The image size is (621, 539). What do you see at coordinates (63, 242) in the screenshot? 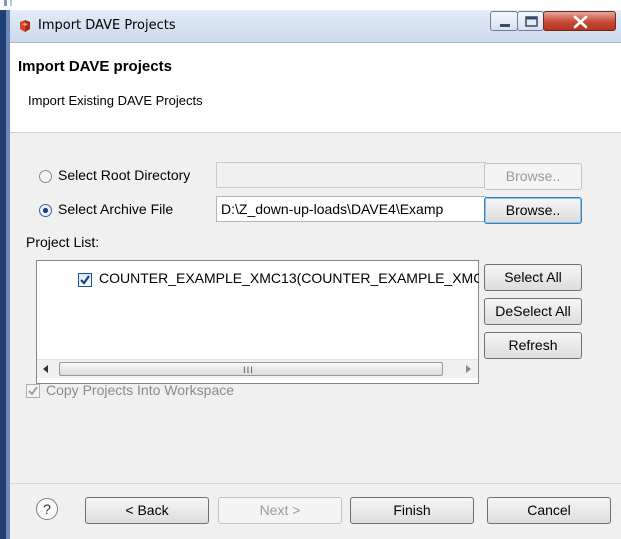
I see `project-list-label: Project List:` at bounding box center [63, 242].